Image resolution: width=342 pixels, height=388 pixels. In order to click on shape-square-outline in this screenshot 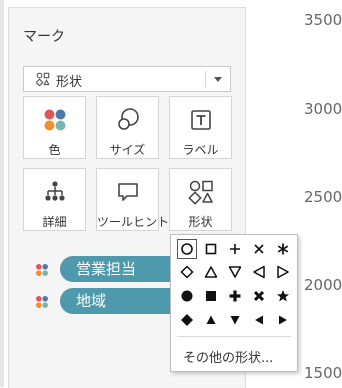, I will do `click(211, 249)`.